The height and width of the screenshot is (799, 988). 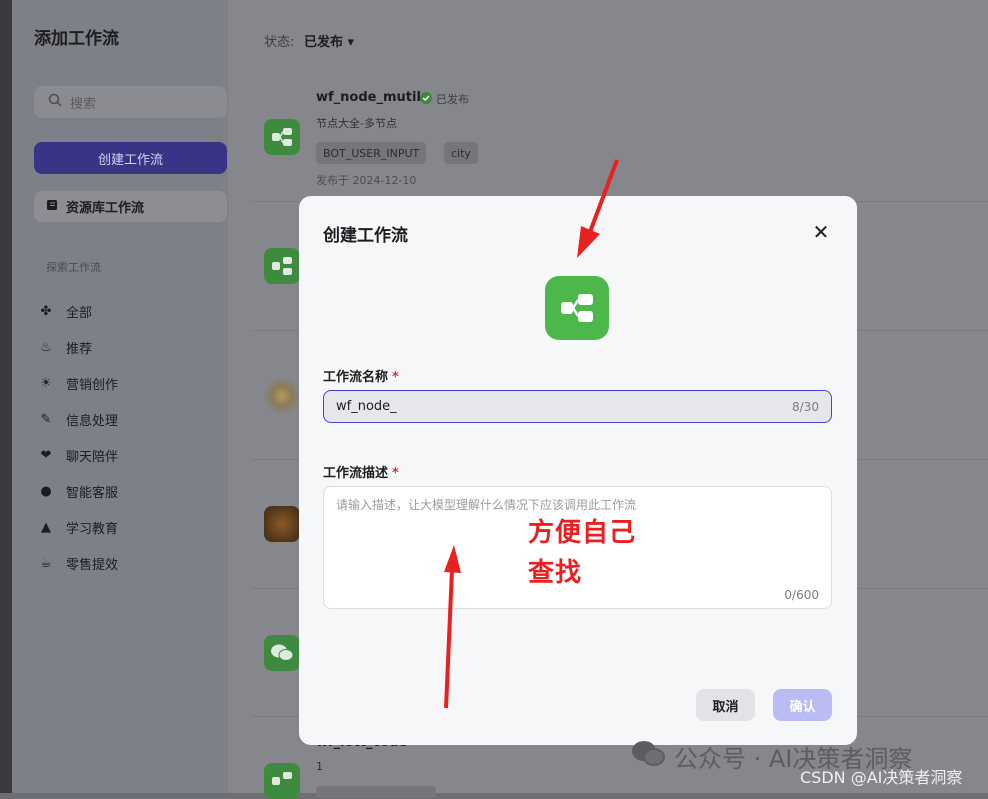 What do you see at coordinates (78, 383) in the screenshot?
I see `sidebar-item-marketing: ☀营销创作` at bounding box center [78, 383].